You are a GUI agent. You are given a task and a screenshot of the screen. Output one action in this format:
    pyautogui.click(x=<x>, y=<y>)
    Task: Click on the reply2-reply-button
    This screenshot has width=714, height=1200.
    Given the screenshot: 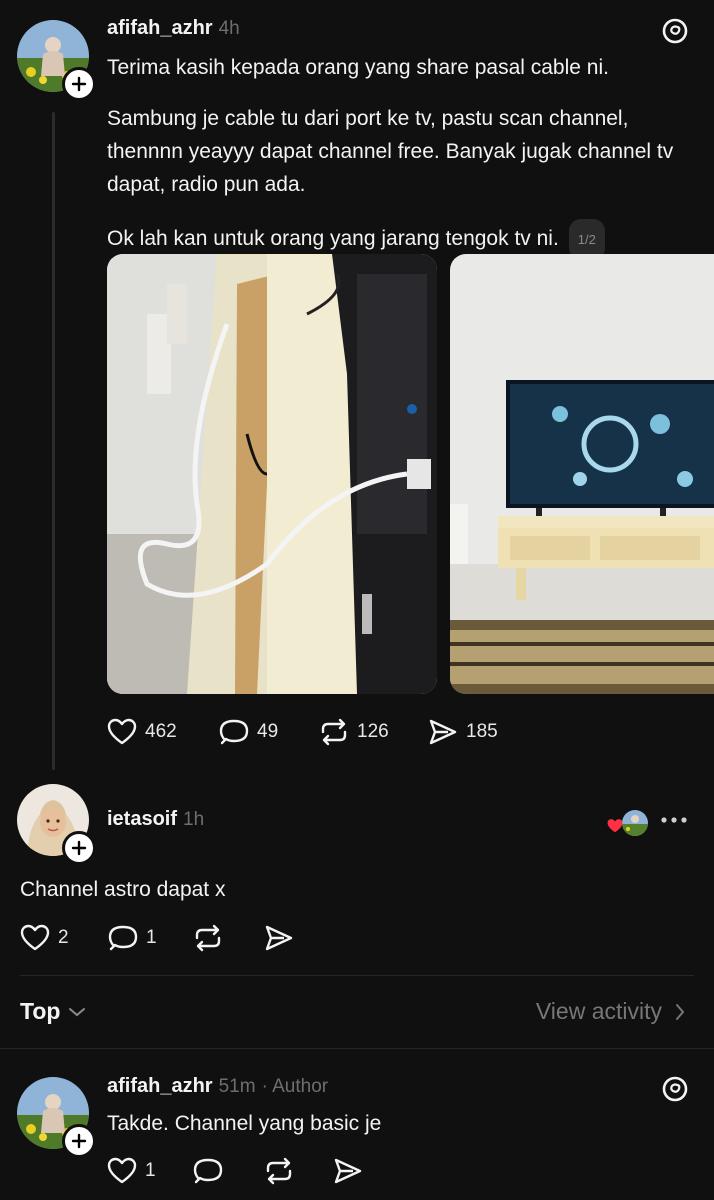 What is the action you would take?
    pyautogui.click(x=208, y=1171)
    